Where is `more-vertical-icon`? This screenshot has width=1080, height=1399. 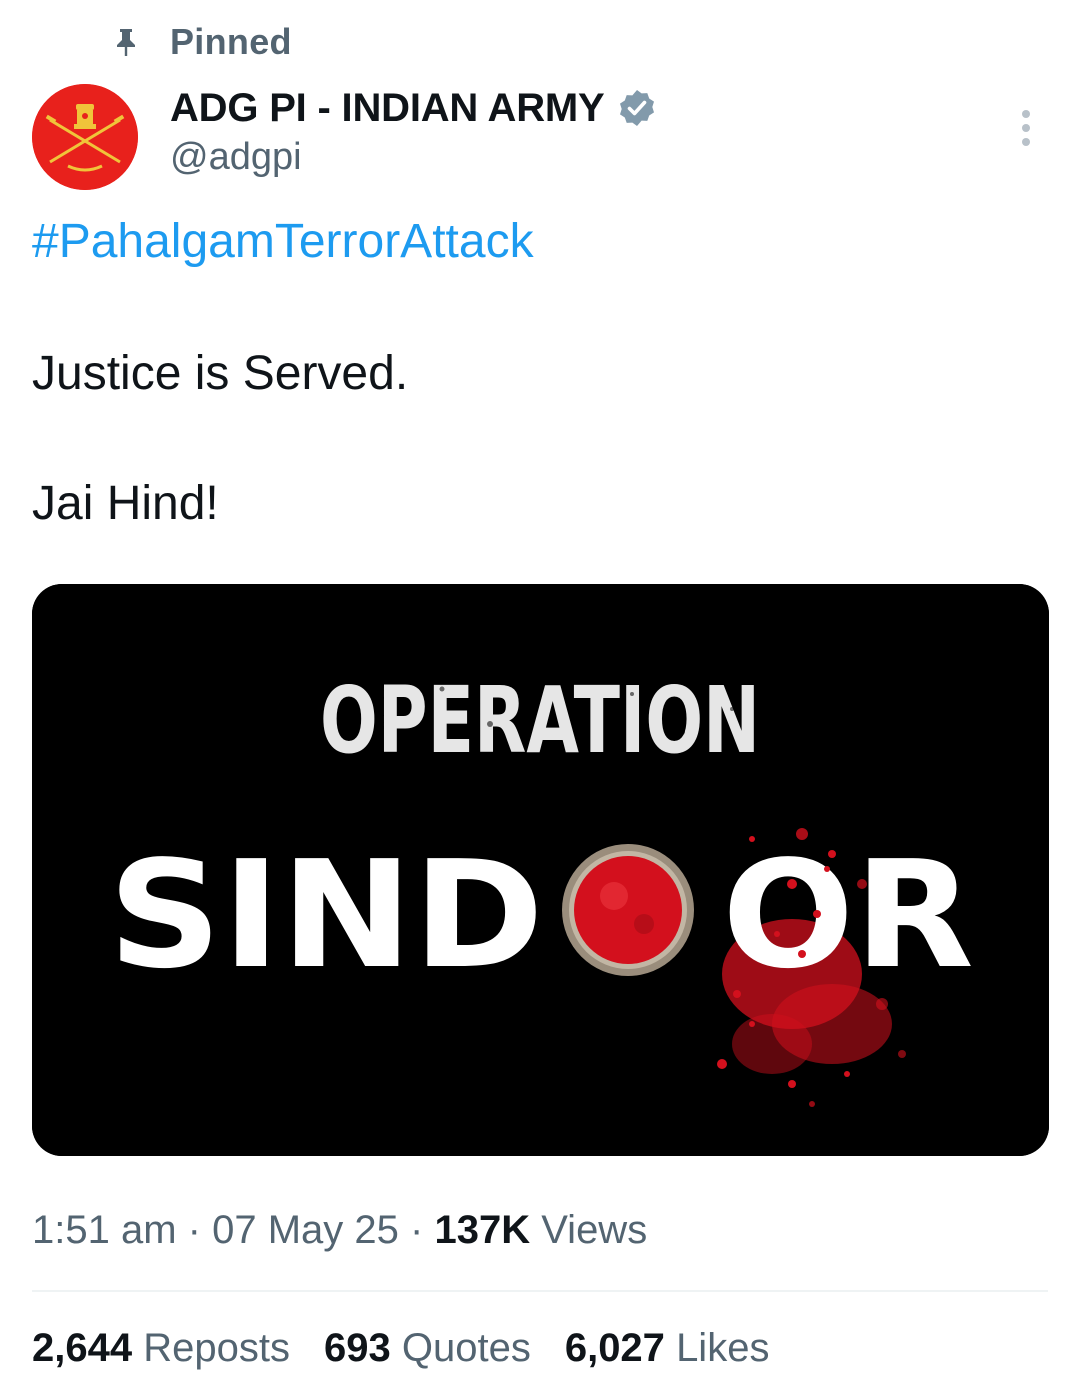
more-vertical-icon is located at coordinates (1026, 114).